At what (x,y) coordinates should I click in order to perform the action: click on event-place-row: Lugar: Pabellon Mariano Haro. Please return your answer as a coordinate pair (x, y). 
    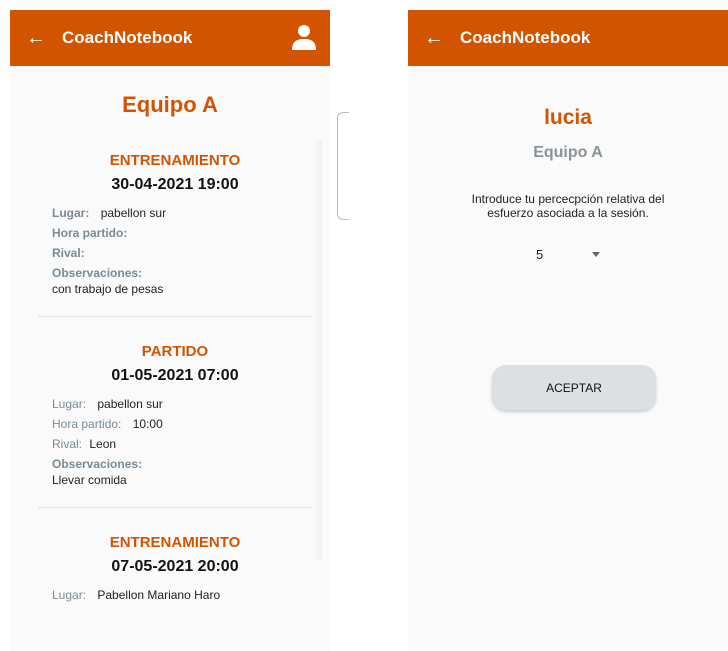
    Looking at the image, I should click on (175, 595).